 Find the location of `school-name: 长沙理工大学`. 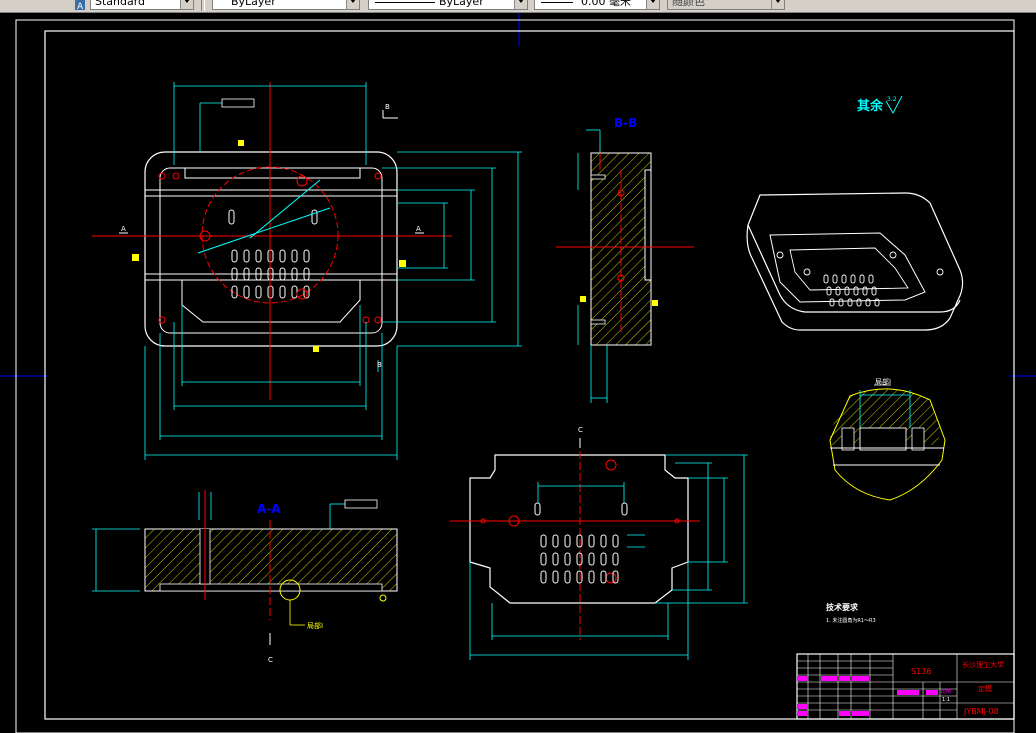

school-name: 长沙理工大学 is located at coordinates (983, 664).